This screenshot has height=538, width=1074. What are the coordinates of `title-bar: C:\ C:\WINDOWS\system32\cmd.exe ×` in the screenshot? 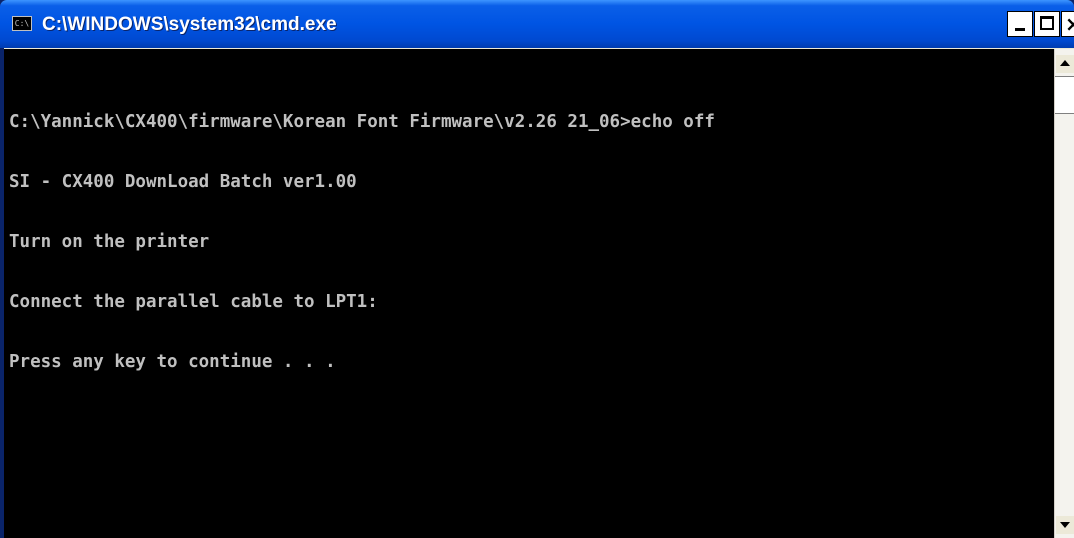 It's located at (537, 24).